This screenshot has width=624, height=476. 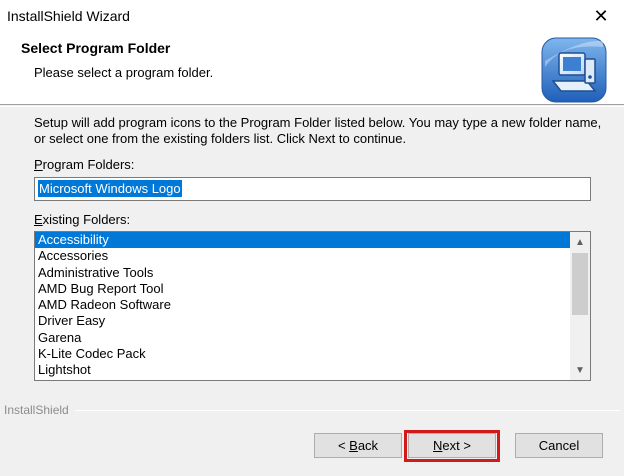 I want to click on list-item: Accessories, so click(x=303, y=256).